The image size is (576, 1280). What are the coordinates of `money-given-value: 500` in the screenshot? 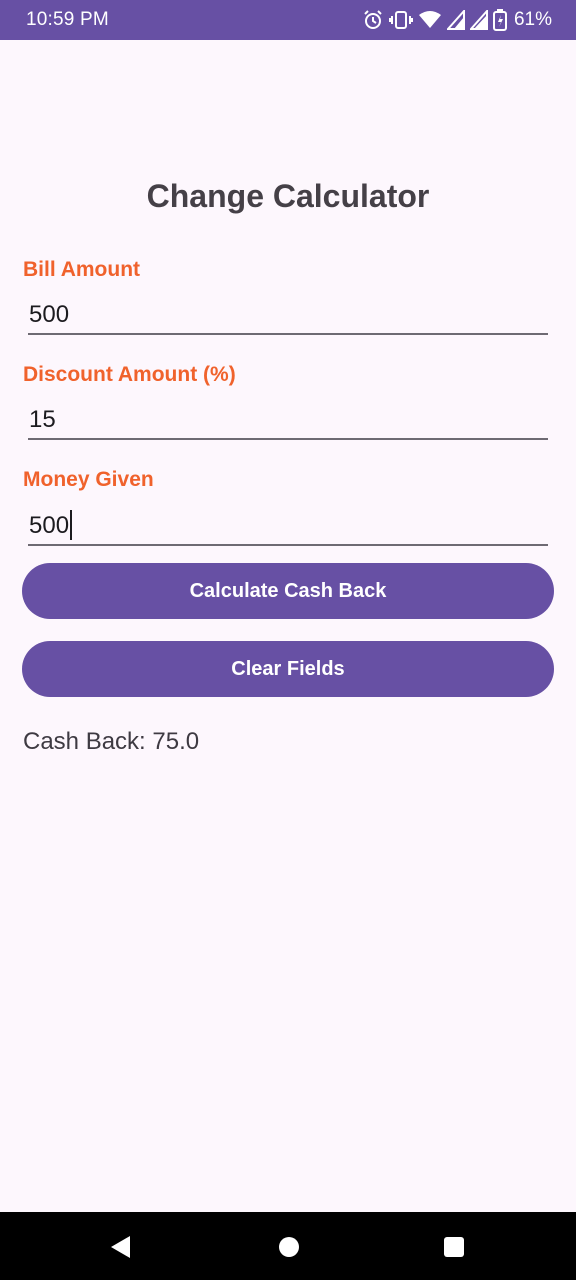 It's located at (49, 525).